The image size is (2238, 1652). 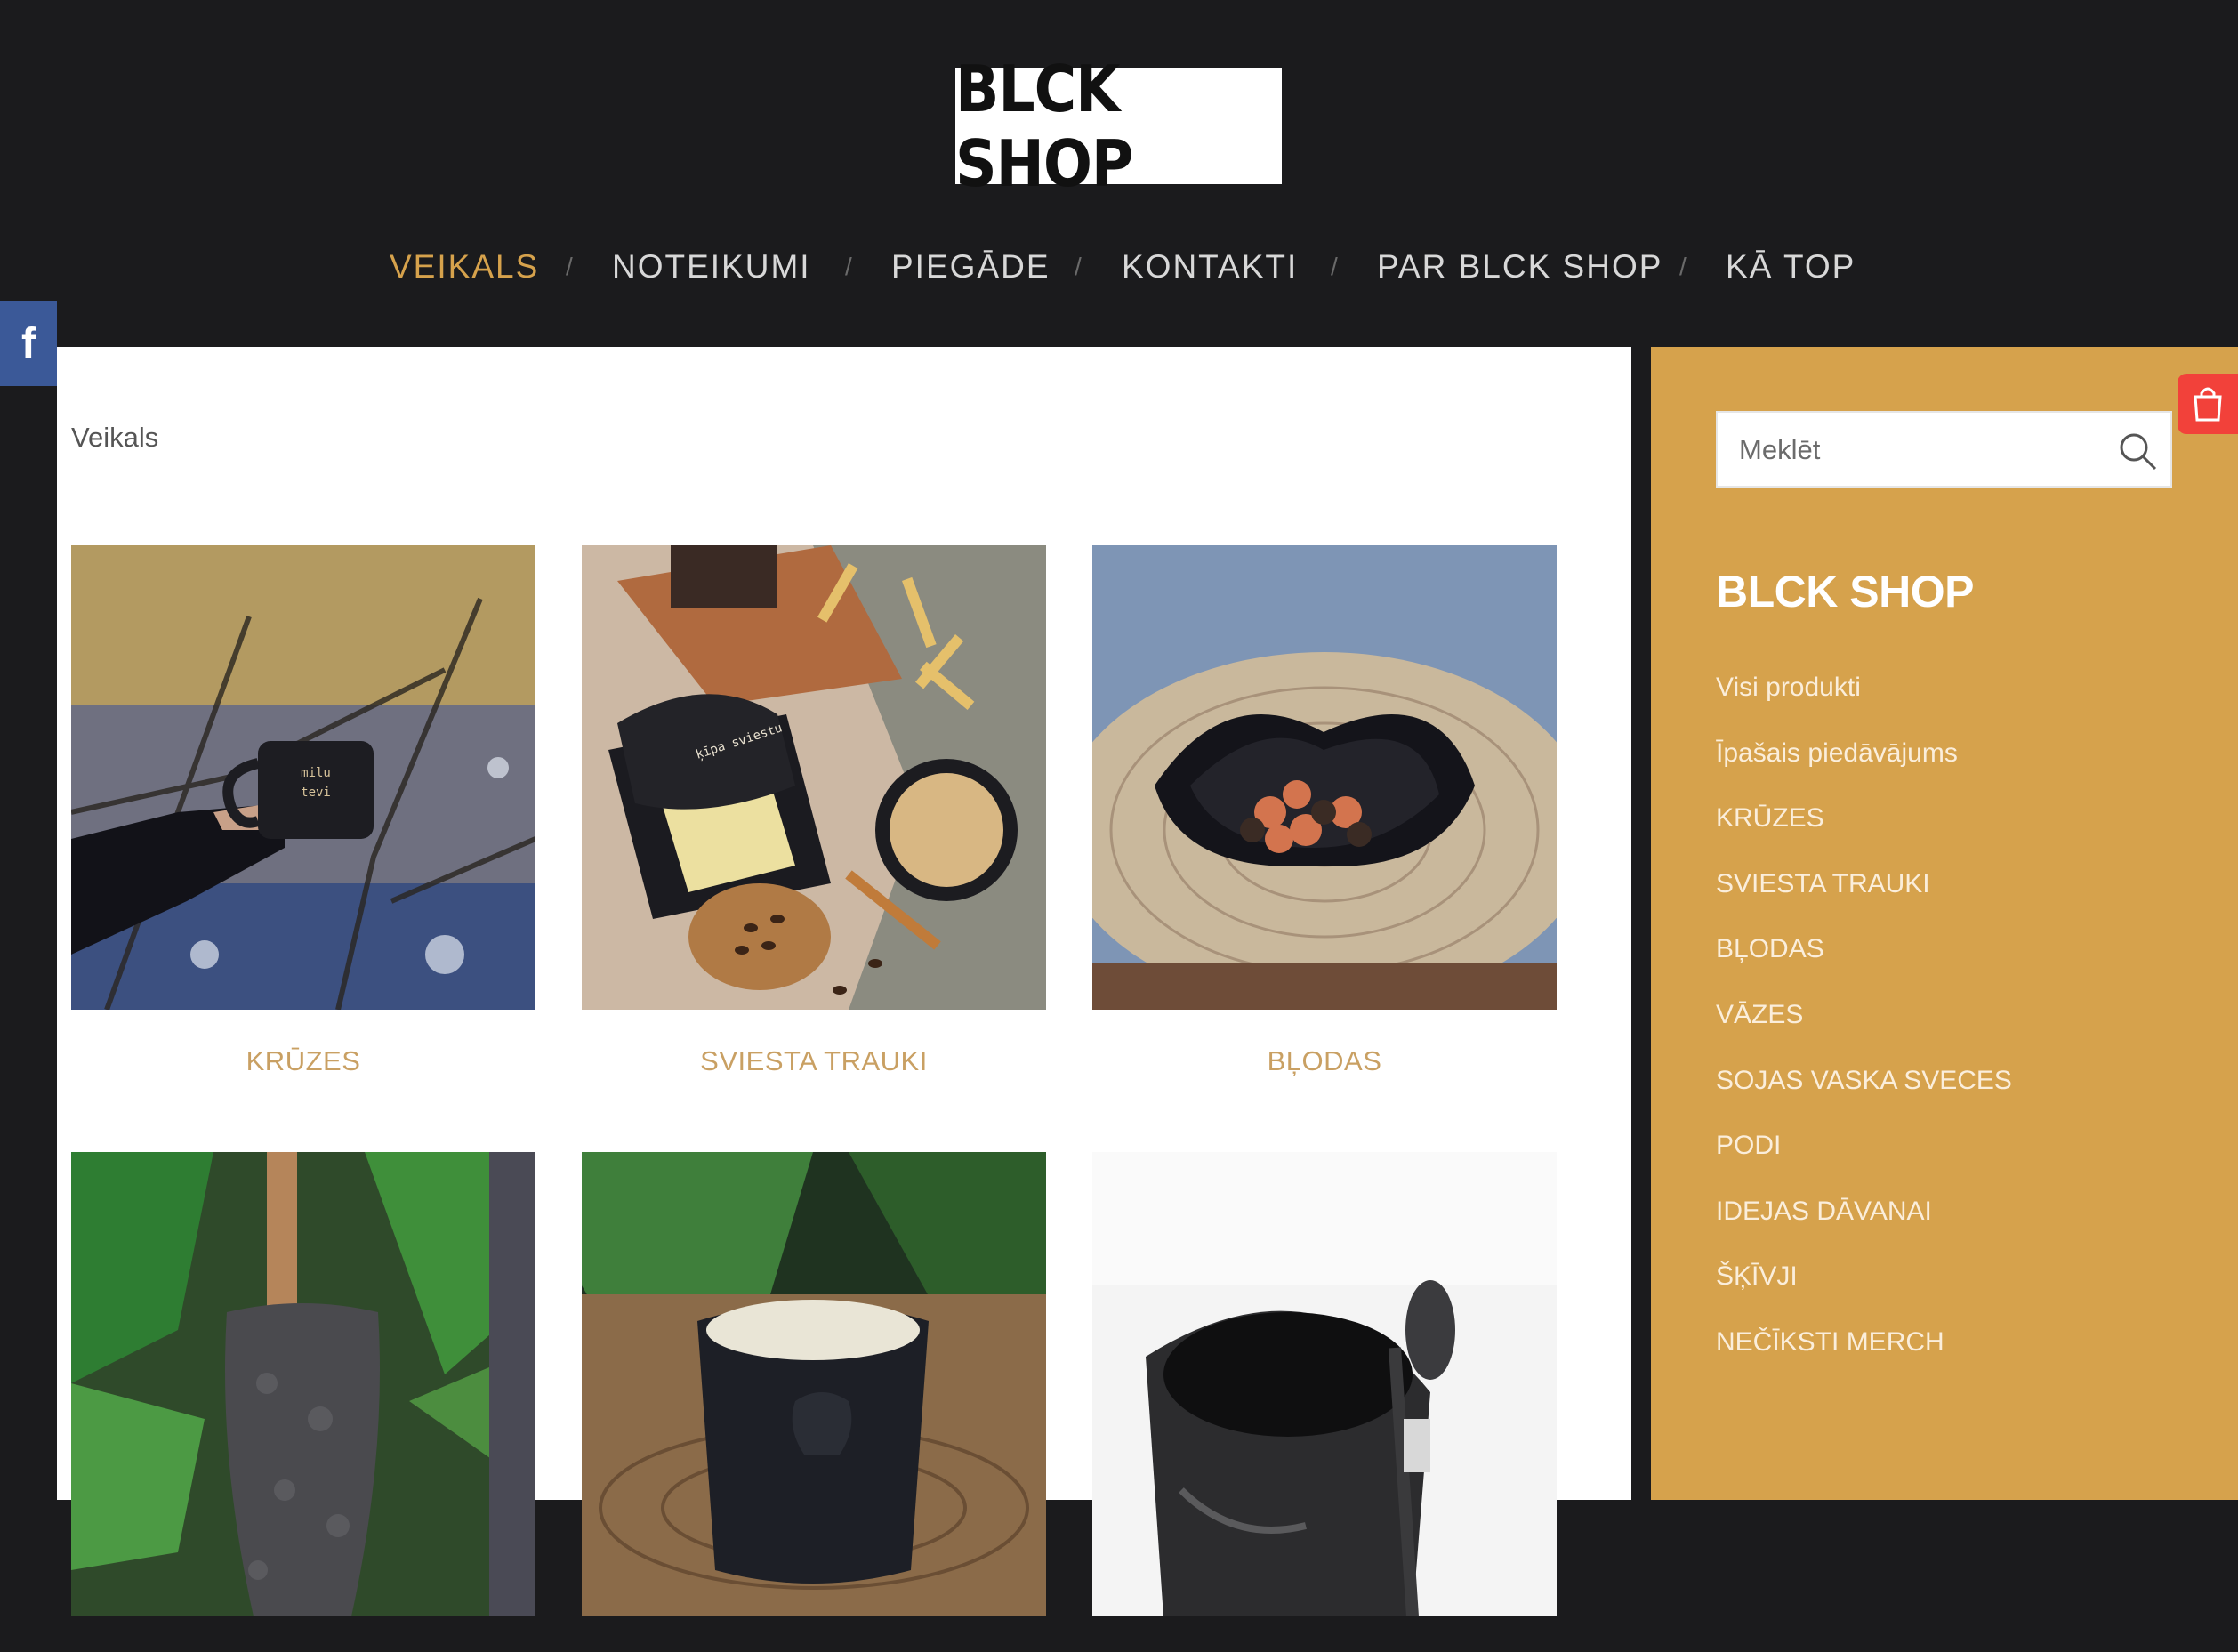 I want to click on product-card-kruzes: milu tevi KRŪZES, so click(x=303, y=811).